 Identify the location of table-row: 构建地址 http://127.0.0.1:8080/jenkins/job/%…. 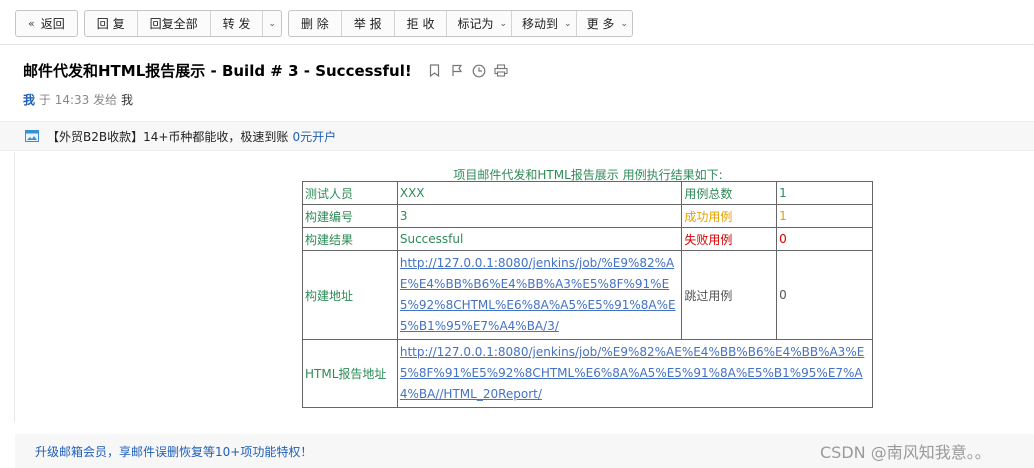
(587, 295).